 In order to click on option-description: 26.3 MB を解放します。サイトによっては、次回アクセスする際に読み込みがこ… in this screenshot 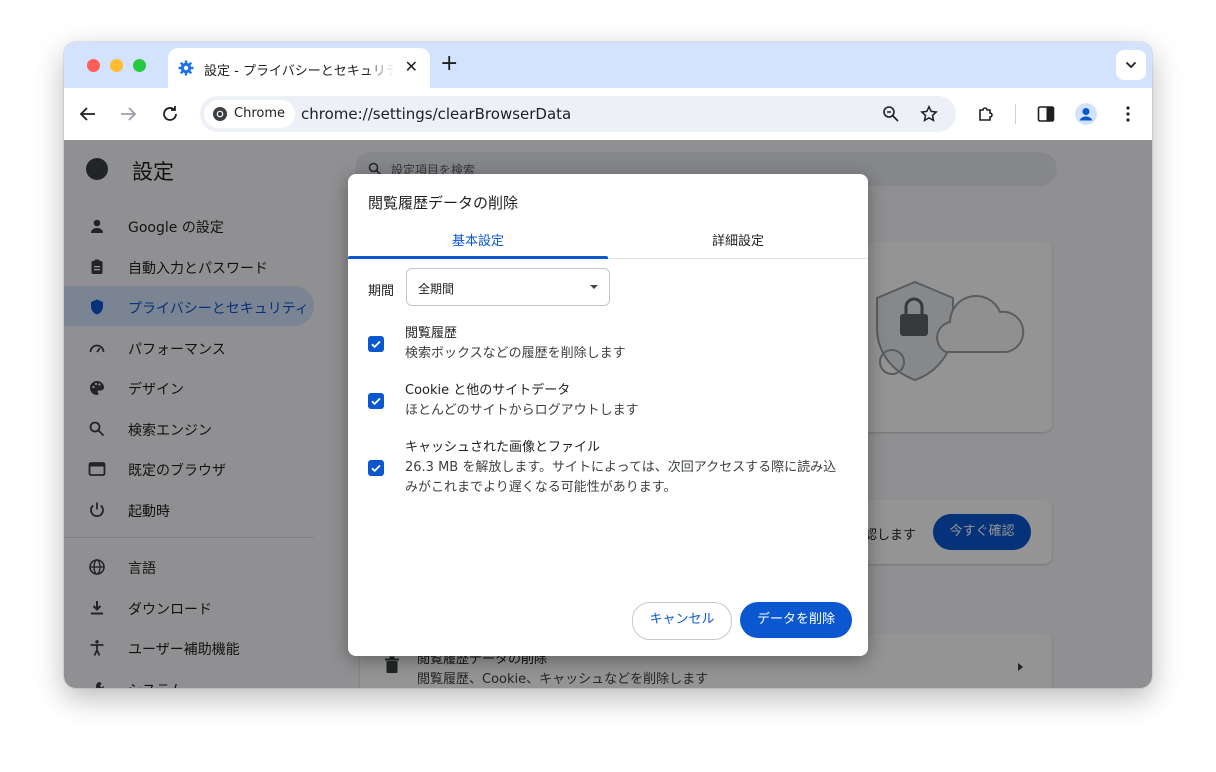, I will do `click(621, 477)`.